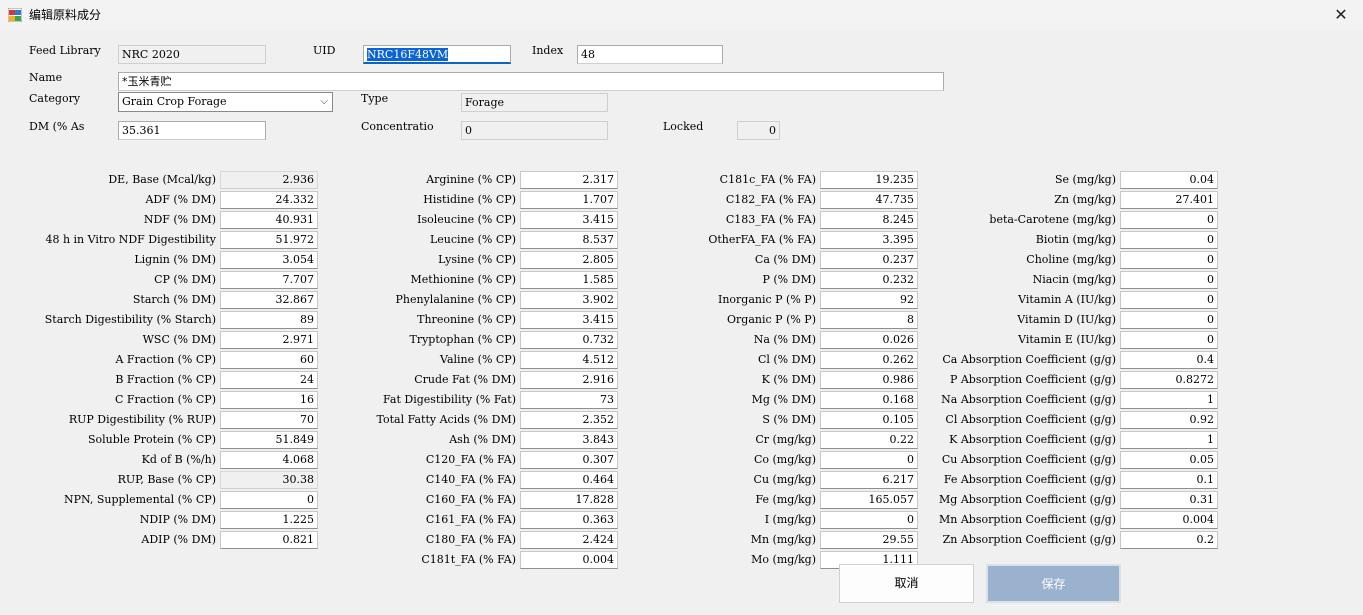 The height and width of the screenshot is (615, 1363). What do you see at coordinates (269, 280) in the screenshot?
I see `field-value: 7.707` at bounding box center [269, 280].